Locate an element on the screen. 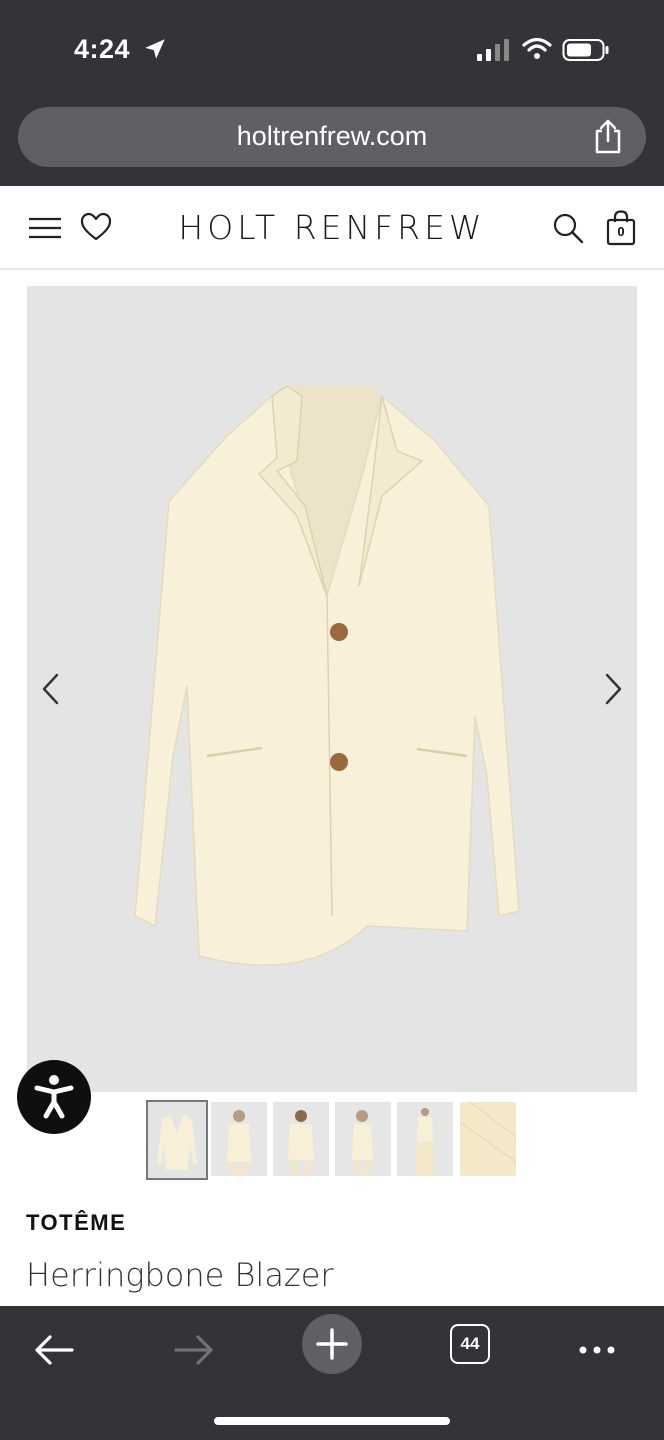  url-text: holtrenfrew.com is located at coordinates (332, 136).